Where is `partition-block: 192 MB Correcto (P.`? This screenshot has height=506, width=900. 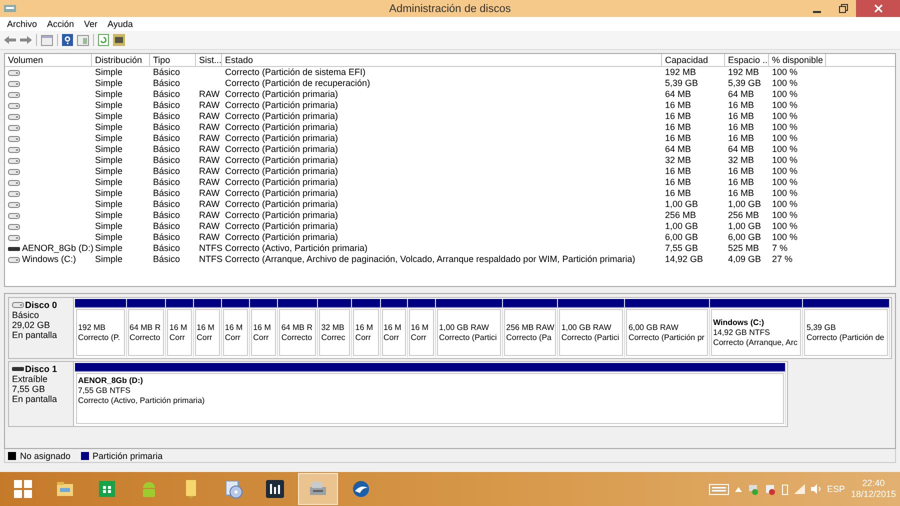
partition-block: 192 MB Correcto (P. is located at coordinates (100, 332).